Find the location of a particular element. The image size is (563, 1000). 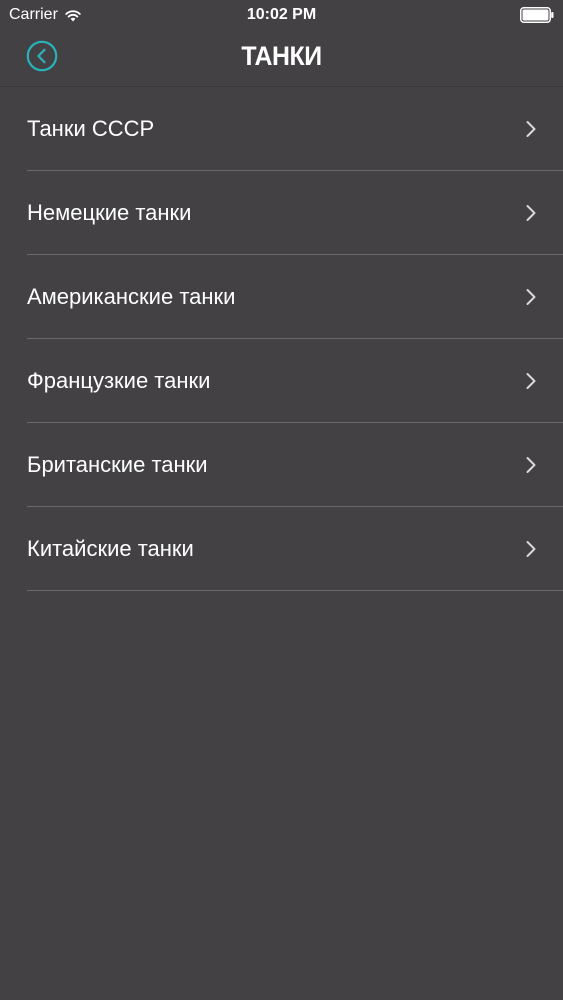

list-item-german-tanks: Немецкие танки is located at coordinates (281, 213).